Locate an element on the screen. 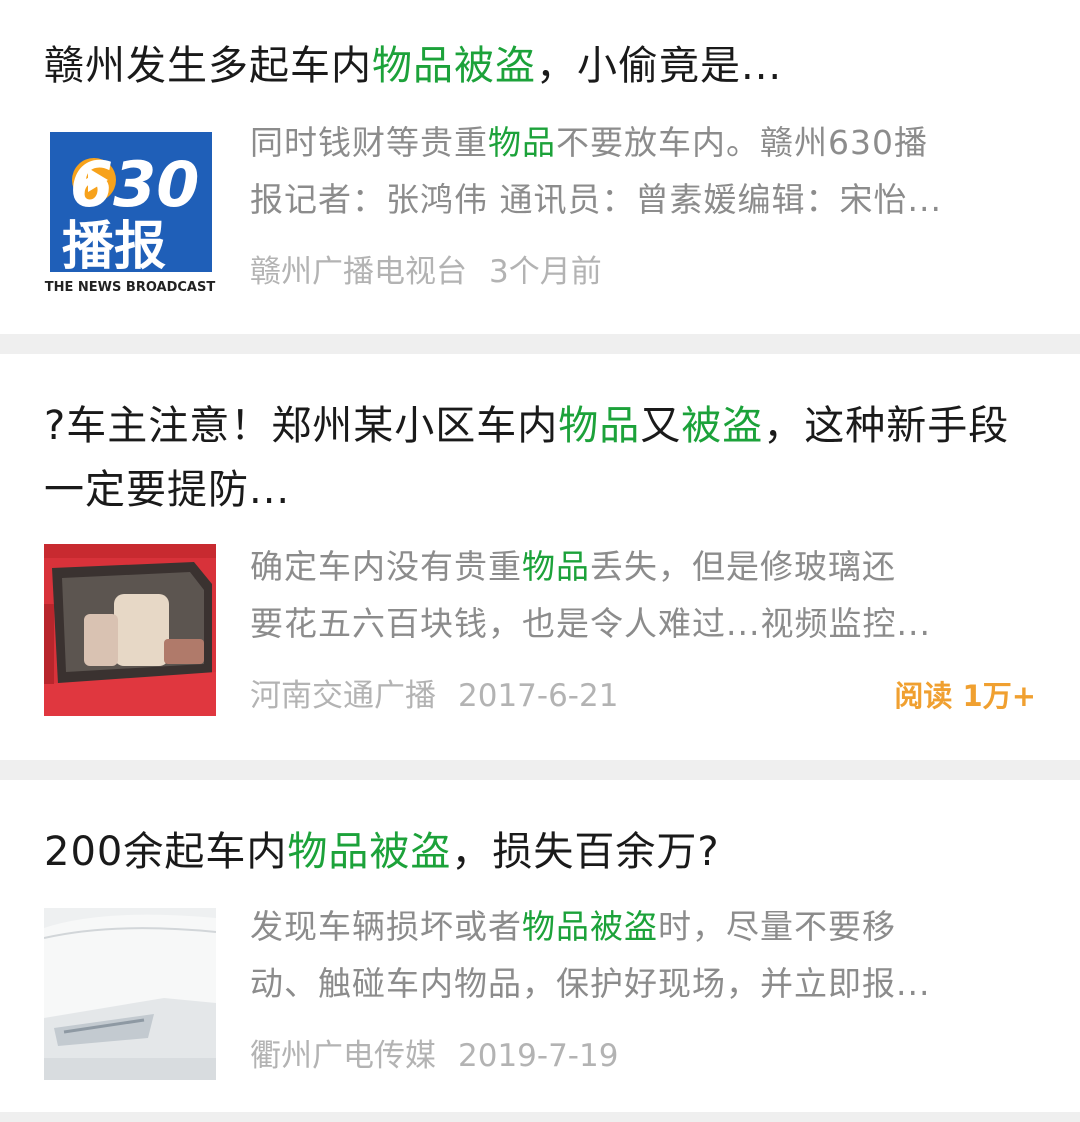 The image size is (1080, 1122). thumbnail-car-photo is located at coordinates (130, 630).